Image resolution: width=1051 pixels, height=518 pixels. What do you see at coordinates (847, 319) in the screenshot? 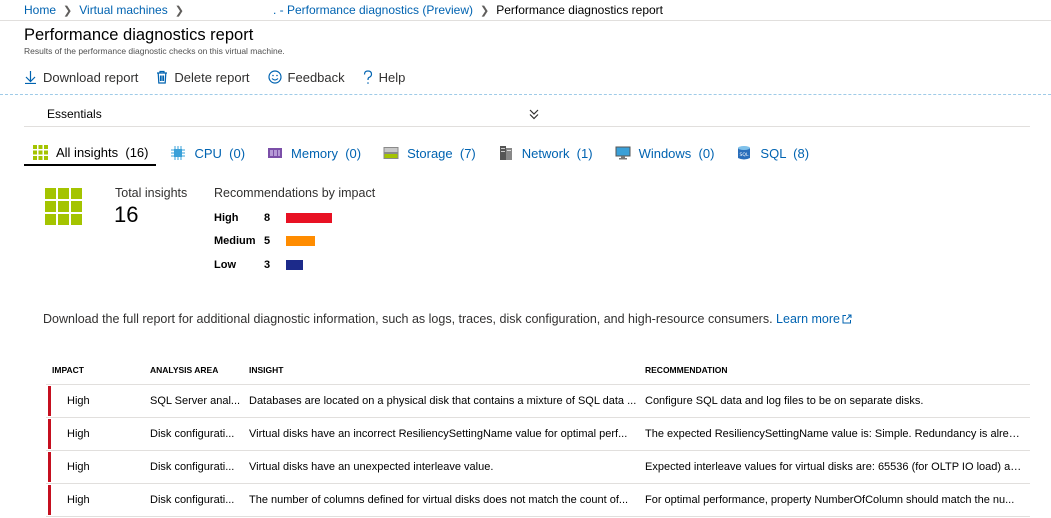
I see `external-link-icon` at bounding box center [847, 319].